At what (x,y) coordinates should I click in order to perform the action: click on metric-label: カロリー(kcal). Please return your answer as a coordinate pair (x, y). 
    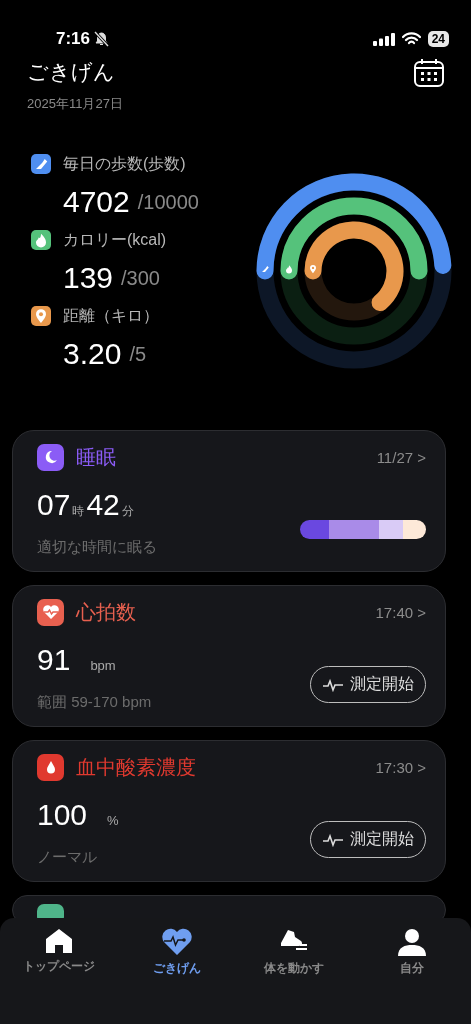
    Looking at the image, I should click on (115, 239).